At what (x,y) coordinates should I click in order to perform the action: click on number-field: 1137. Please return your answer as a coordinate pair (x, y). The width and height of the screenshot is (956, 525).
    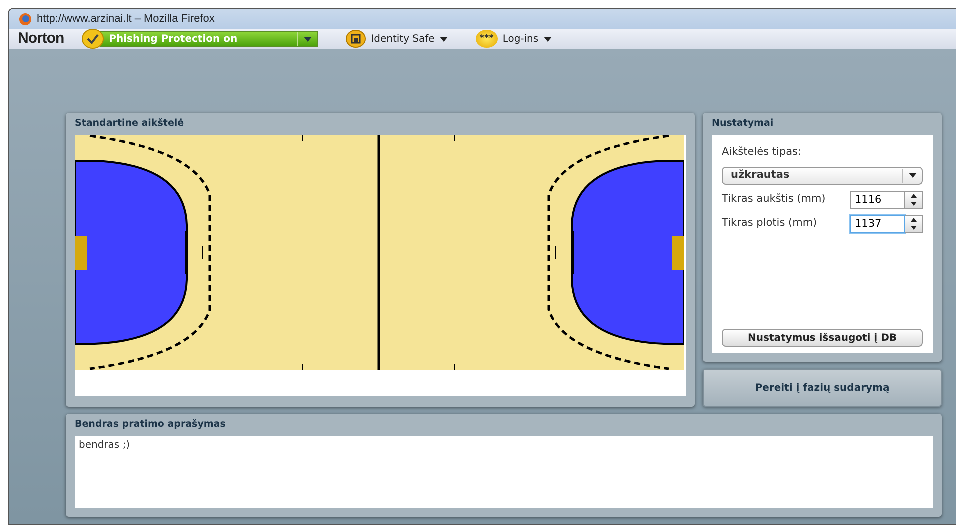
    Looking at the image, I should click on (877, 223).